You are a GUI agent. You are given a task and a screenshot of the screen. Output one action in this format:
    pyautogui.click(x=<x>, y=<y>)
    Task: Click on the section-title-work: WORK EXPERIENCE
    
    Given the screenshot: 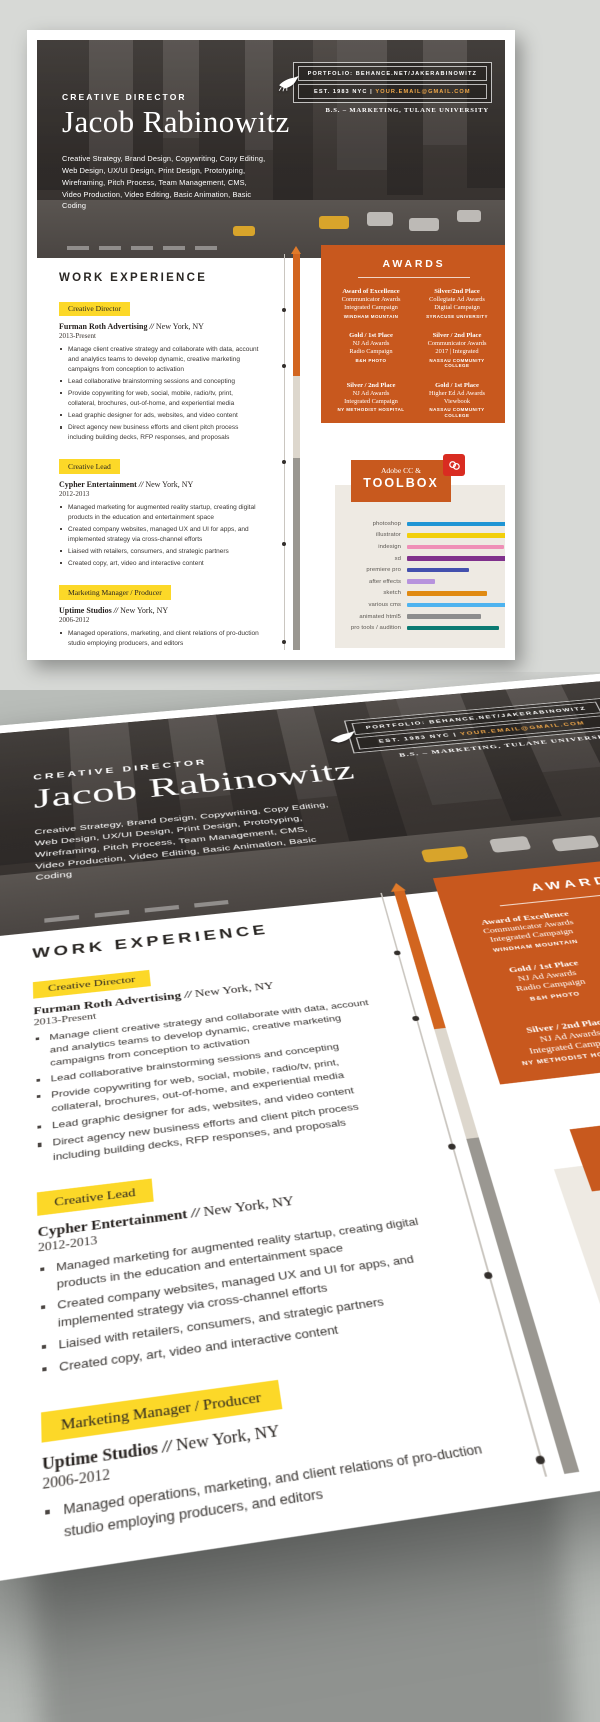 What is the action you would take?
    pyautogui.click(x=133, y=278)
    